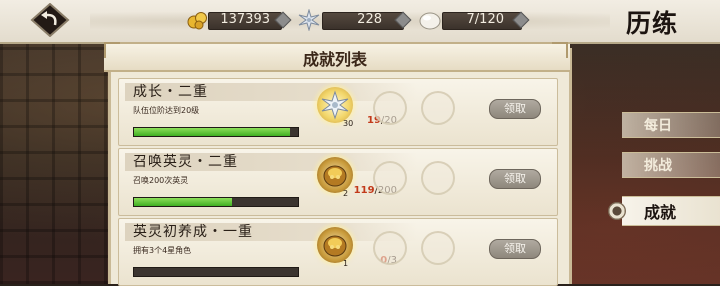 The width and height of the screenshot is (720, 286). Describe the element at coordinates (364, 190) in the screenshot. I see `progress-current: 119` at that location.